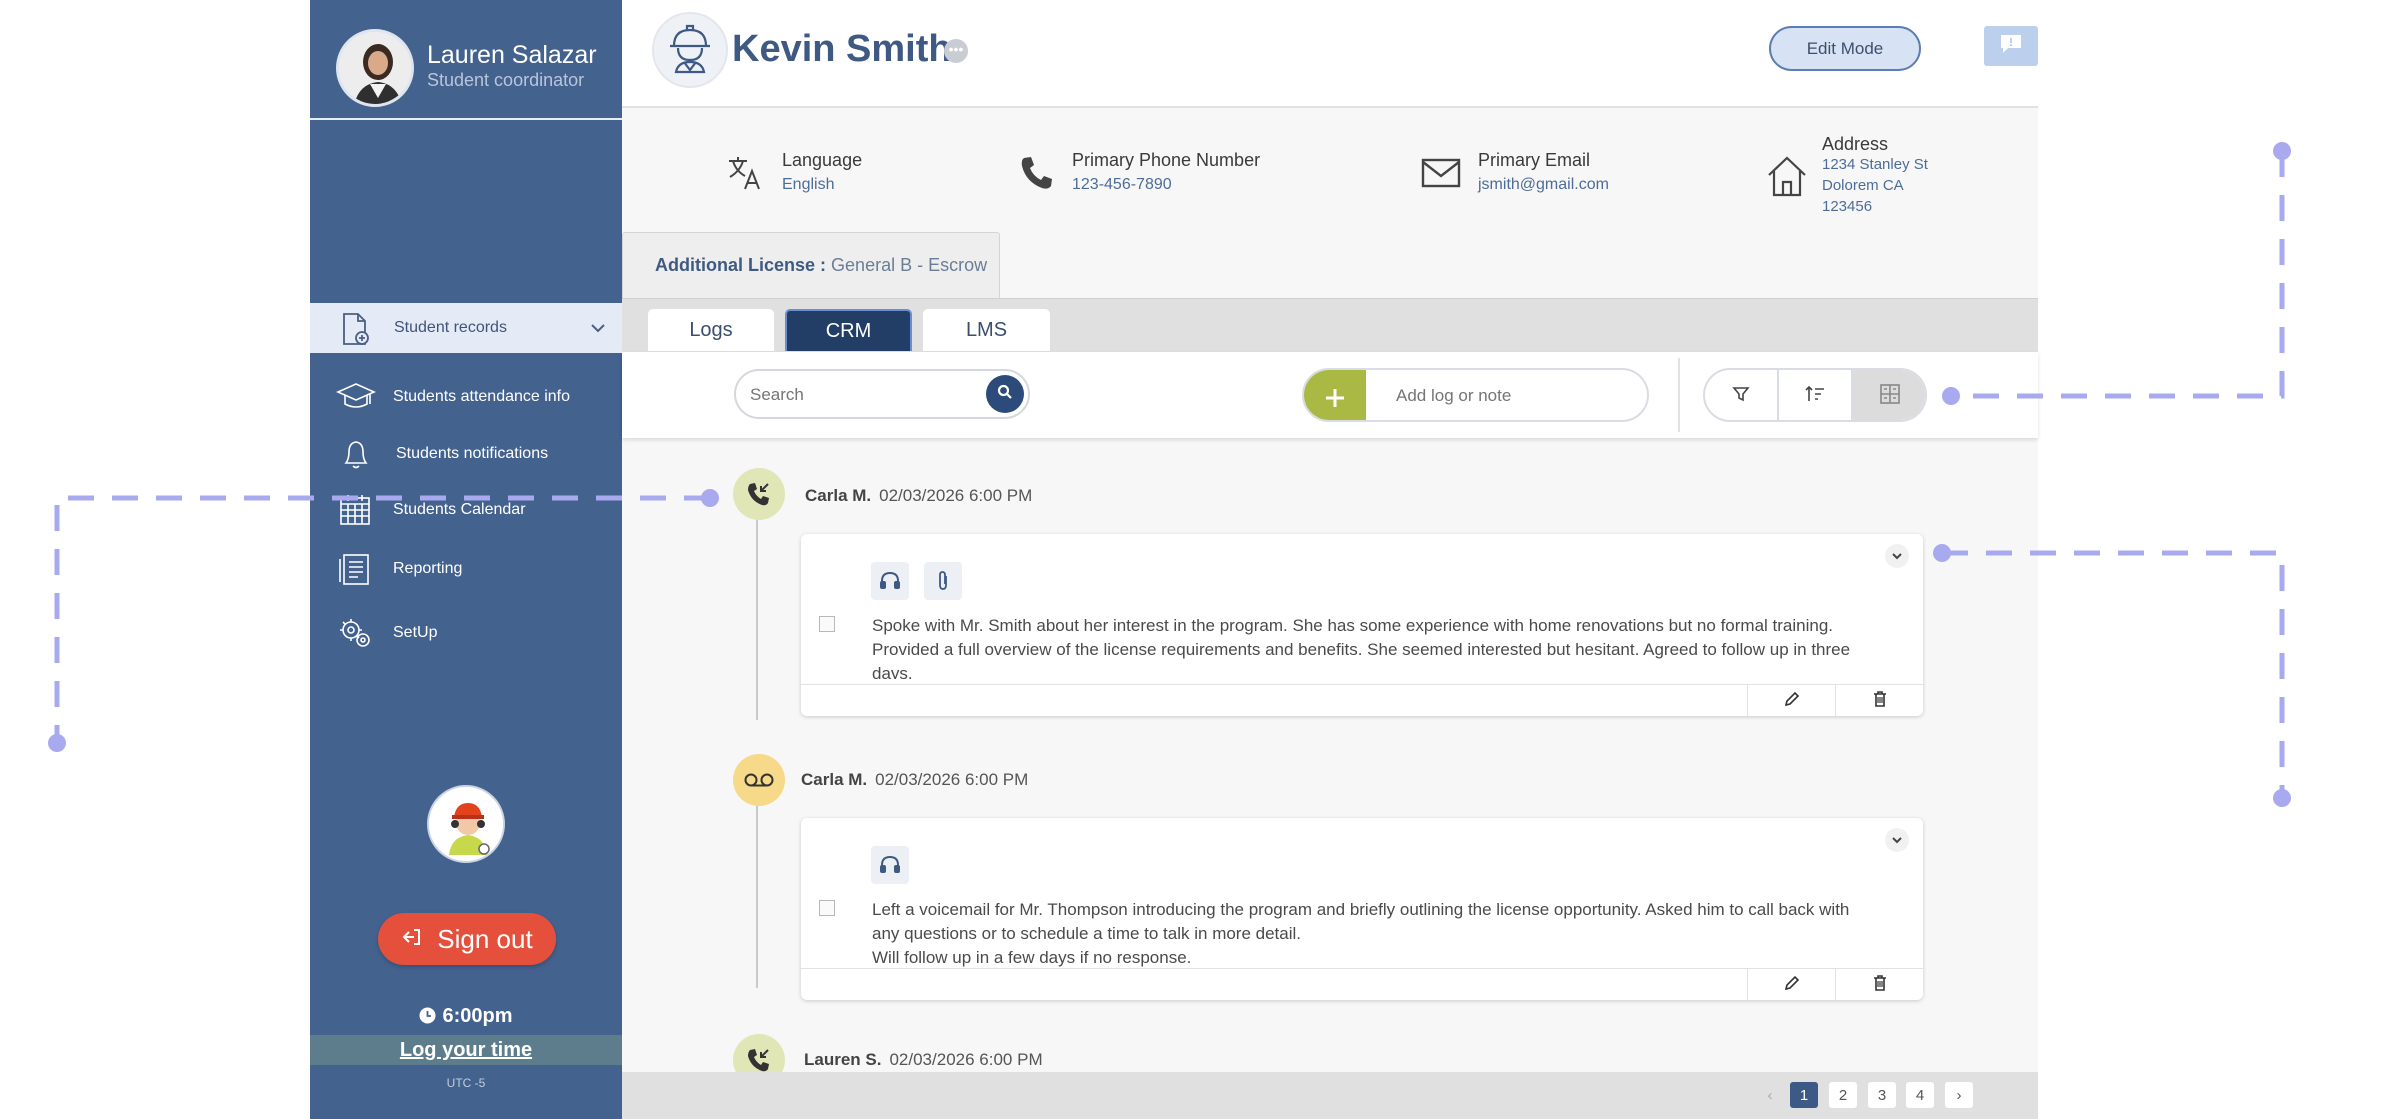 Image resolution: width=2398 pixels, height=1119 pixels. What do you see at coordinates (1534, 160) in the screenshot?
I see `email-label: Primary Email` at bounding box center [1534, 160].